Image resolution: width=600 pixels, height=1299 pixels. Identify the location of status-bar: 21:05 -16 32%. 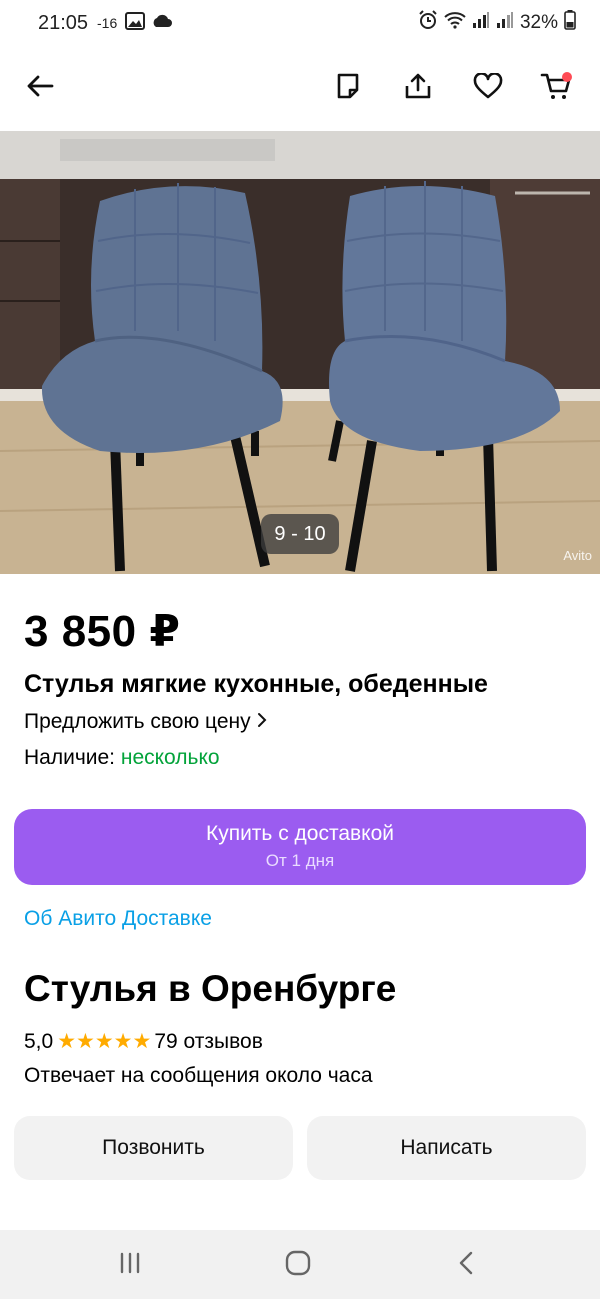
(300, 23).